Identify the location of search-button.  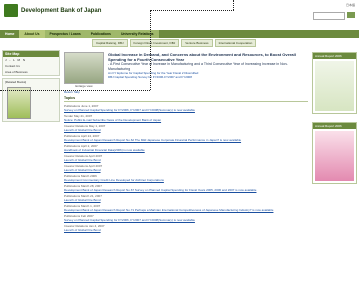
(351, 15).